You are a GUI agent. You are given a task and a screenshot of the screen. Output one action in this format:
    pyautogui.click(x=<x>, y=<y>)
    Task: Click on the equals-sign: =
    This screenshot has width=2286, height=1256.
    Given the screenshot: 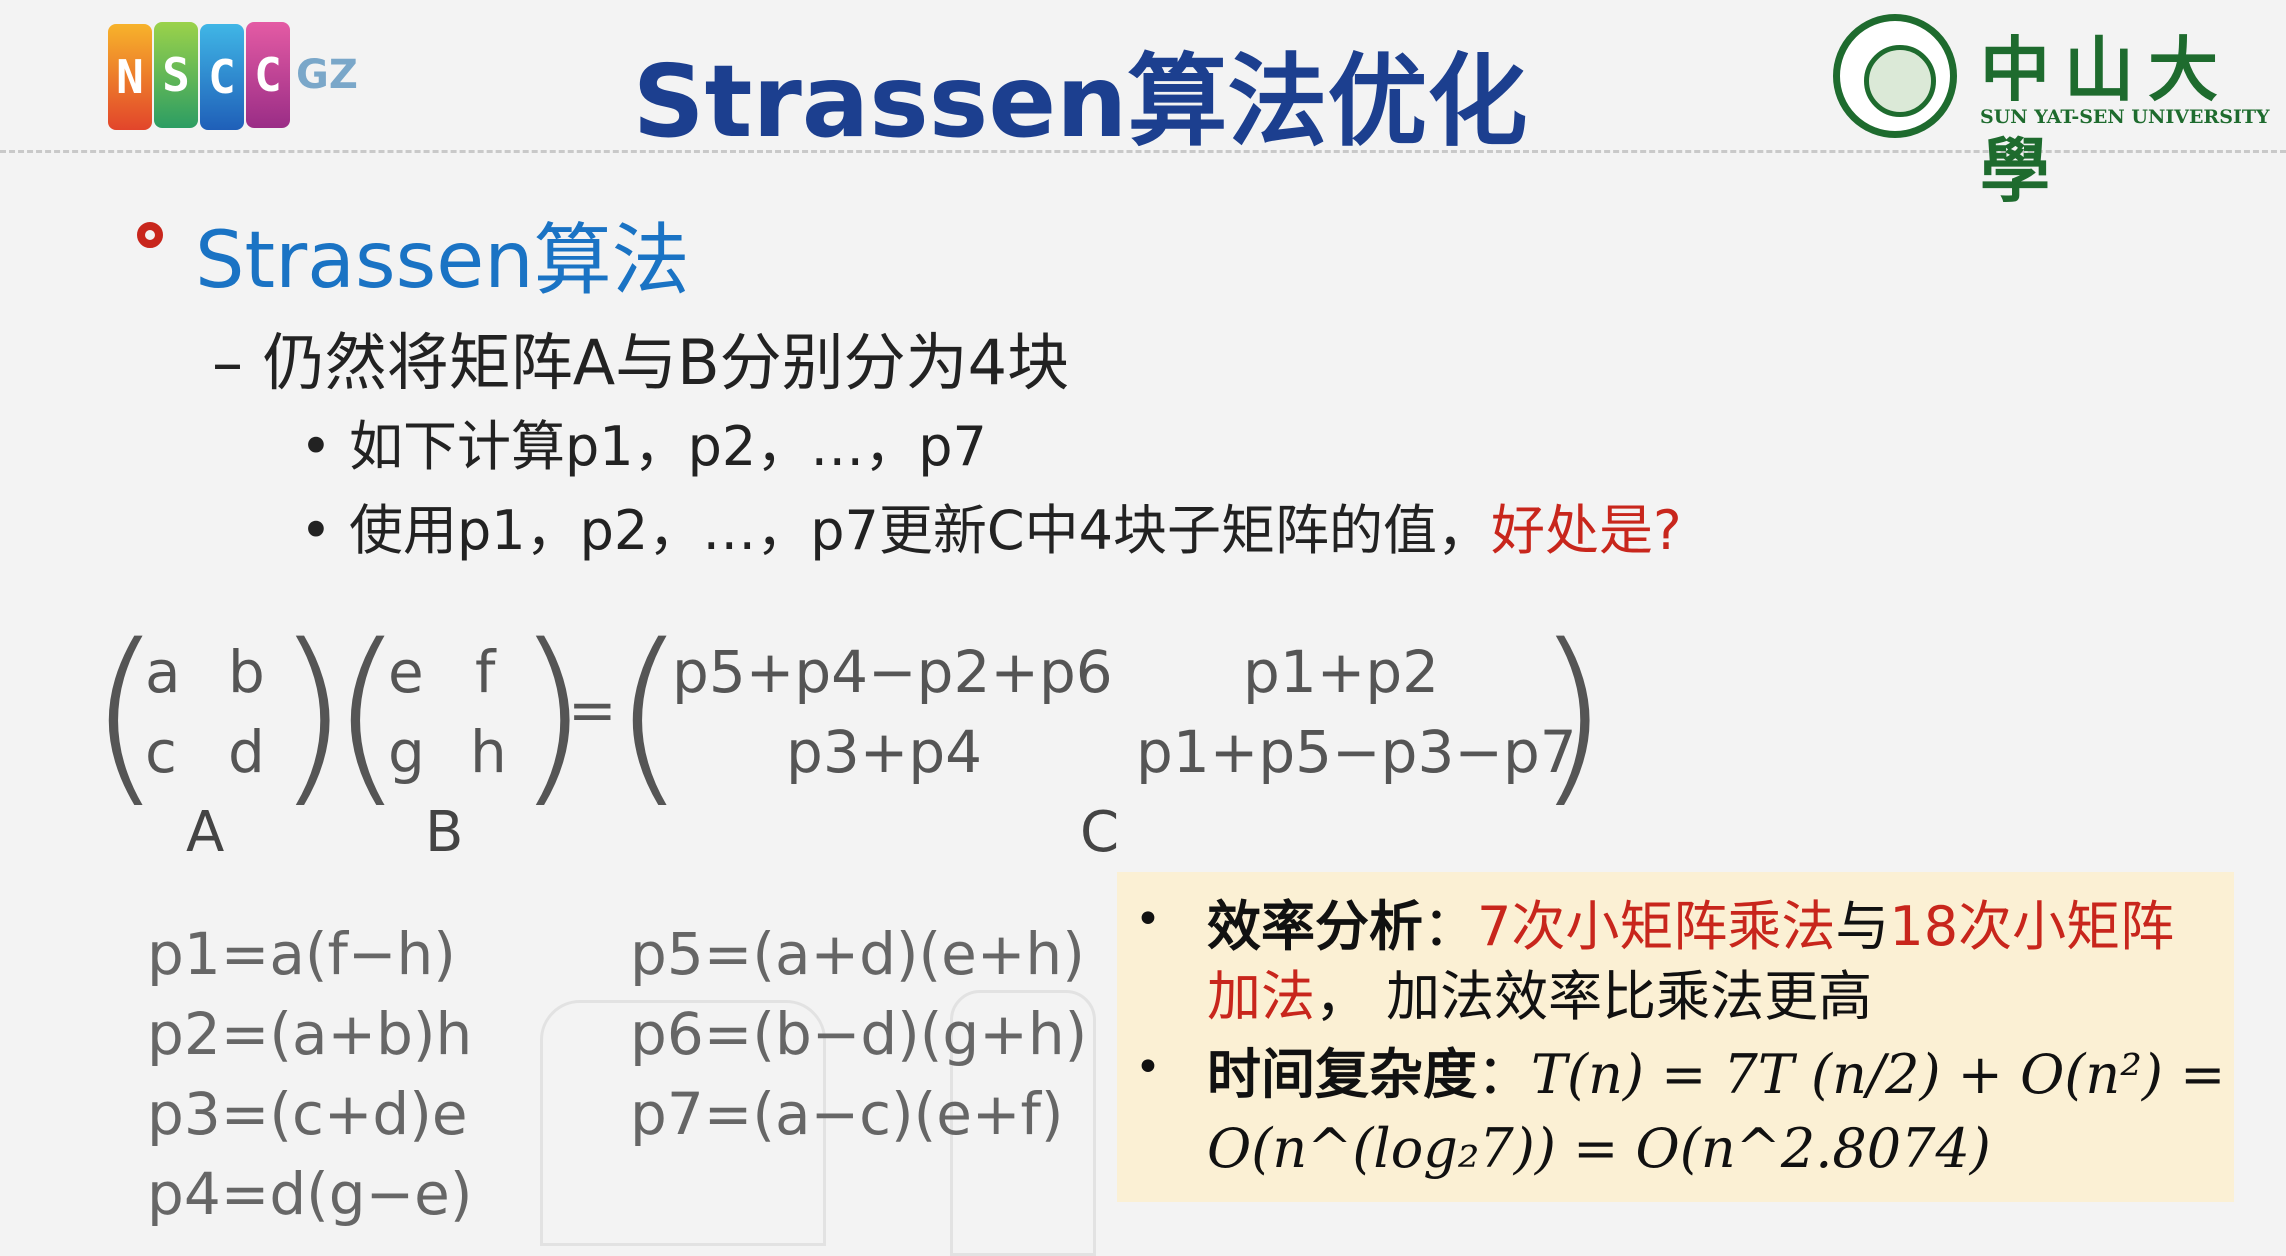 What is the action you would take?
    pyautogui.click(x=592, y=710)
    